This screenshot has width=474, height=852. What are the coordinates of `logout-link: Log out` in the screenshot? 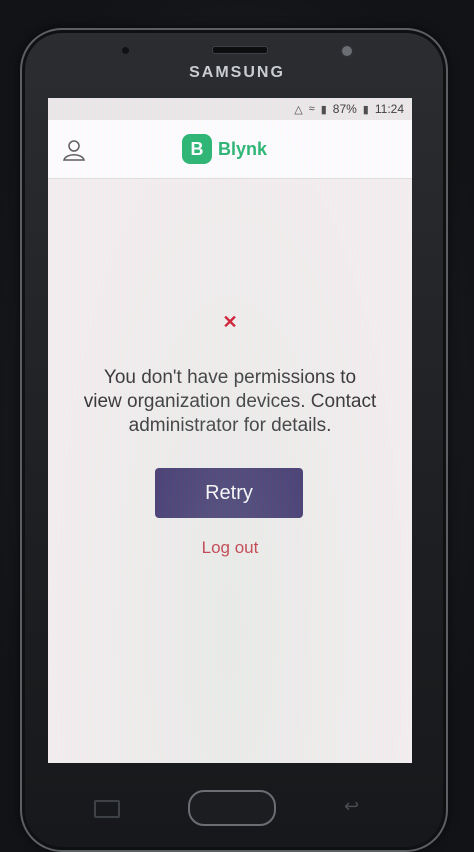 It's located at (230, 548).